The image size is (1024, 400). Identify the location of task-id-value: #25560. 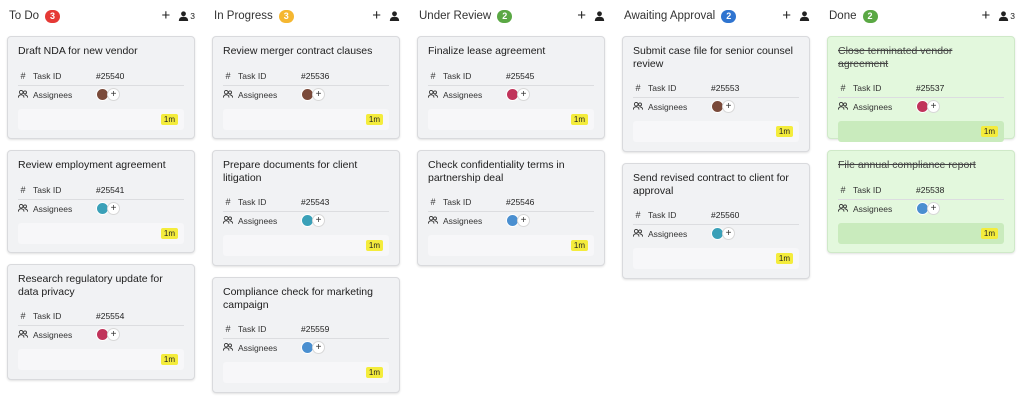
(725, 215).